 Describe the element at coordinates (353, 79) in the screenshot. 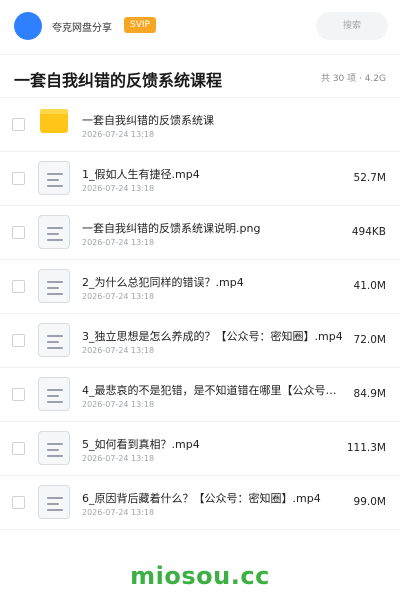

I see `folder-meta: 共 30 项 · 4.2G` at that location.